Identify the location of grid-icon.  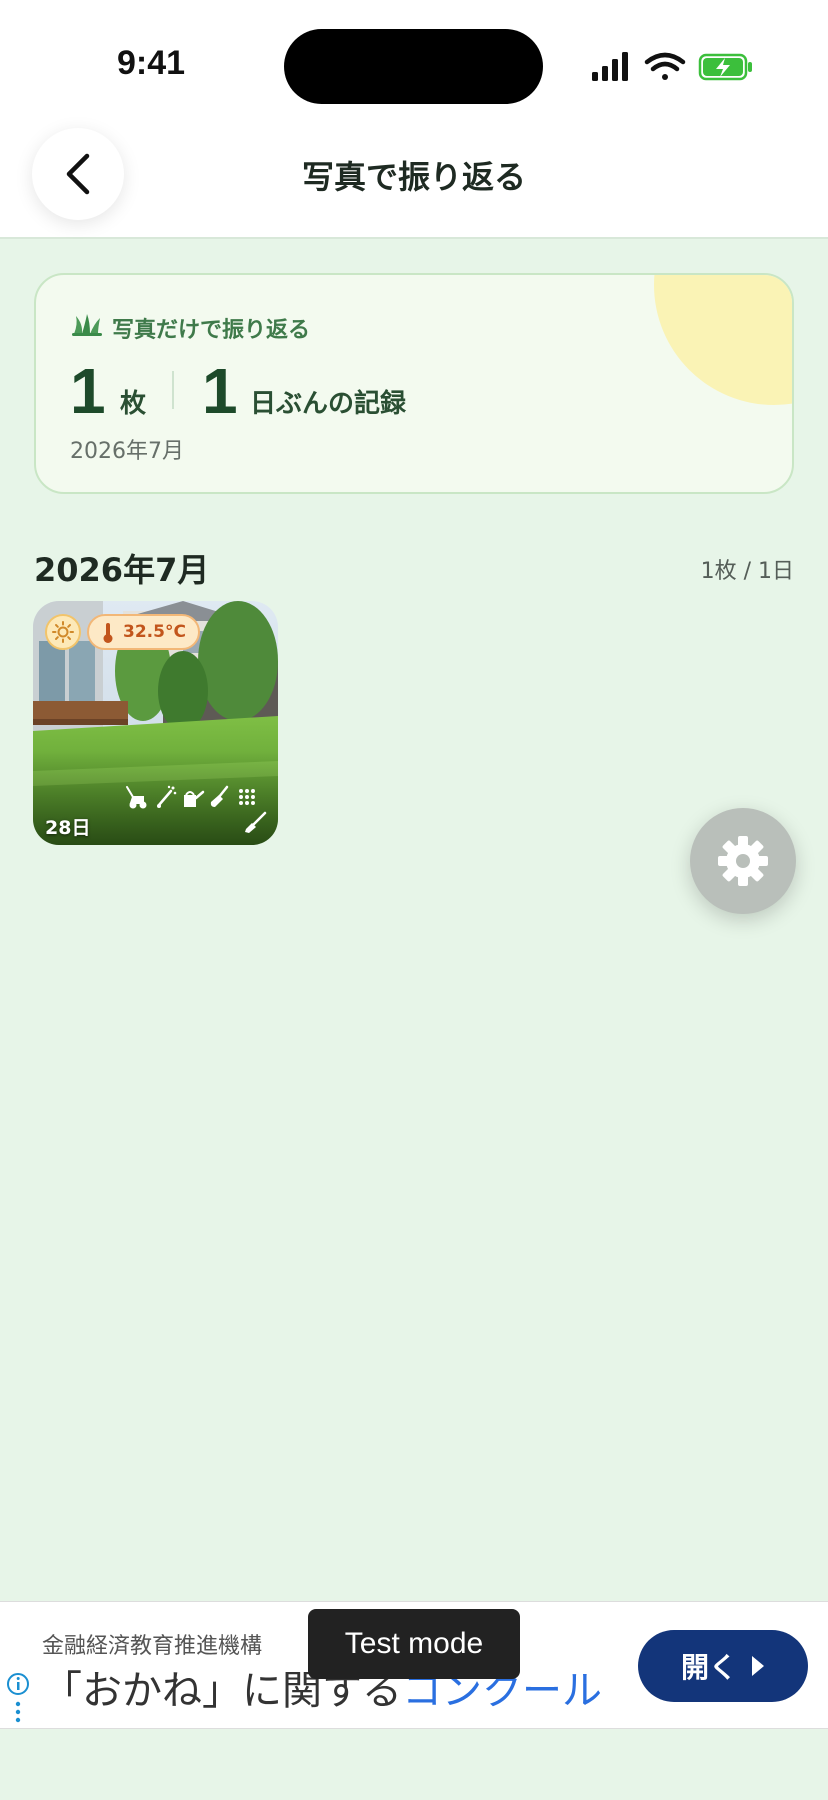
(247, 797).